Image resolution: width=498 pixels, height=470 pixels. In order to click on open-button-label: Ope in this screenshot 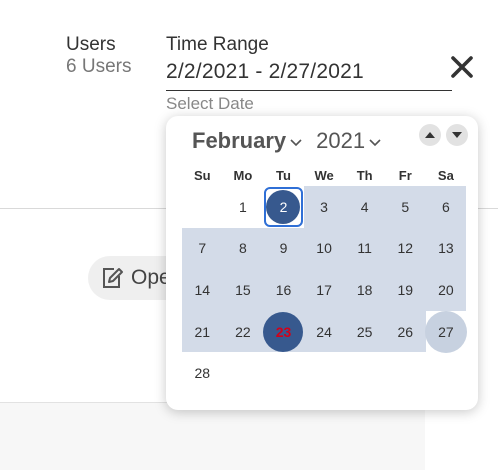, I will do `click(151, 277)`.